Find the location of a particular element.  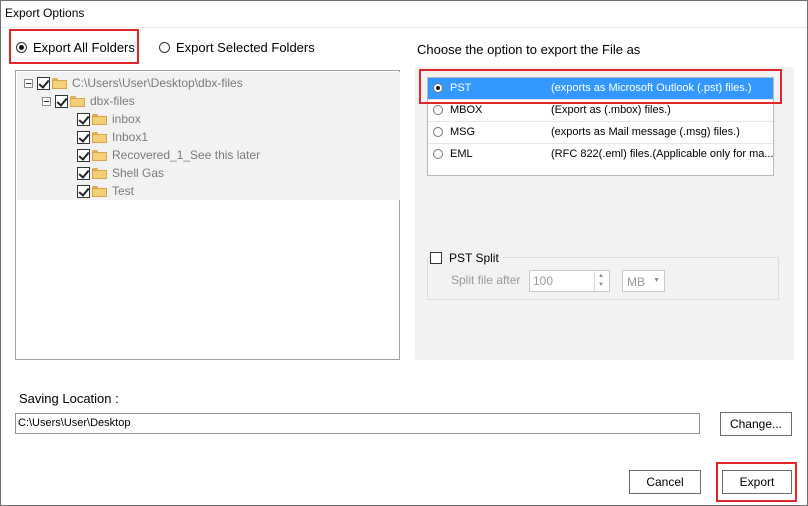

tree-item-label: Recovered_1_See this later is located at coordinates (186, 155).